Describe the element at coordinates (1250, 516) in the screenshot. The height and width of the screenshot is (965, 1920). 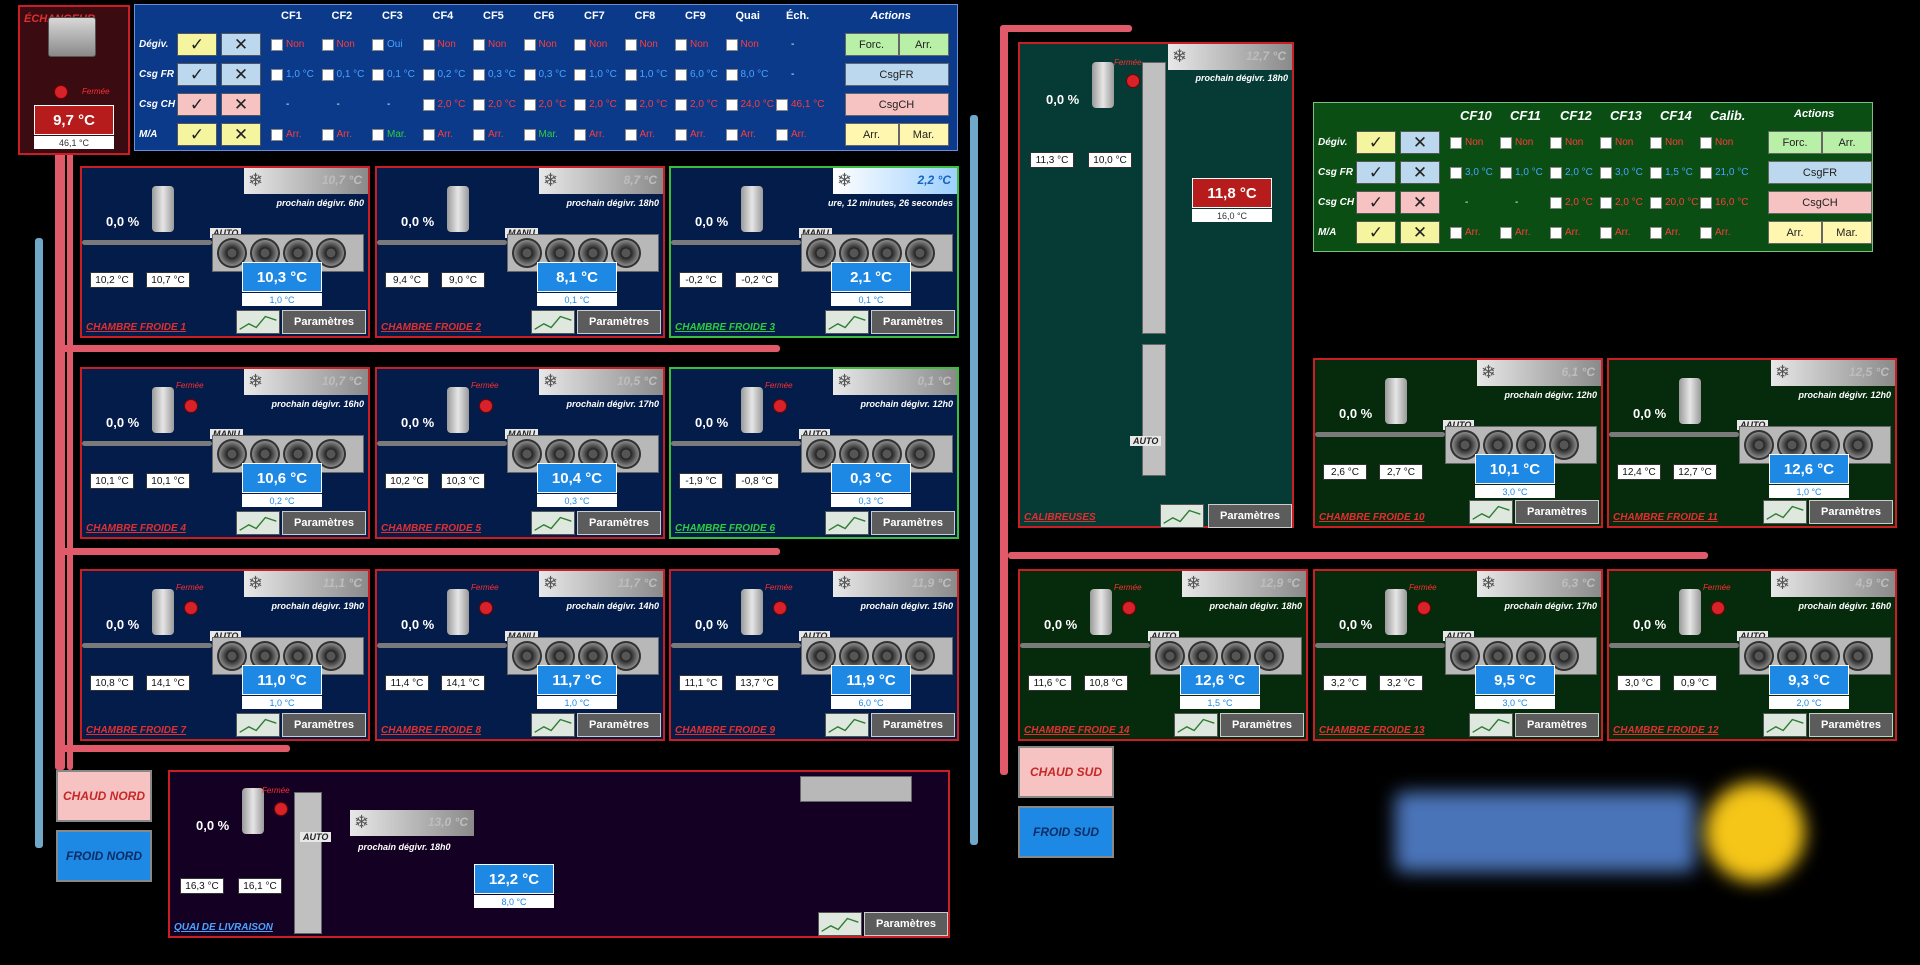
I see `calibreuses-params-button: Paramètres` at that location.